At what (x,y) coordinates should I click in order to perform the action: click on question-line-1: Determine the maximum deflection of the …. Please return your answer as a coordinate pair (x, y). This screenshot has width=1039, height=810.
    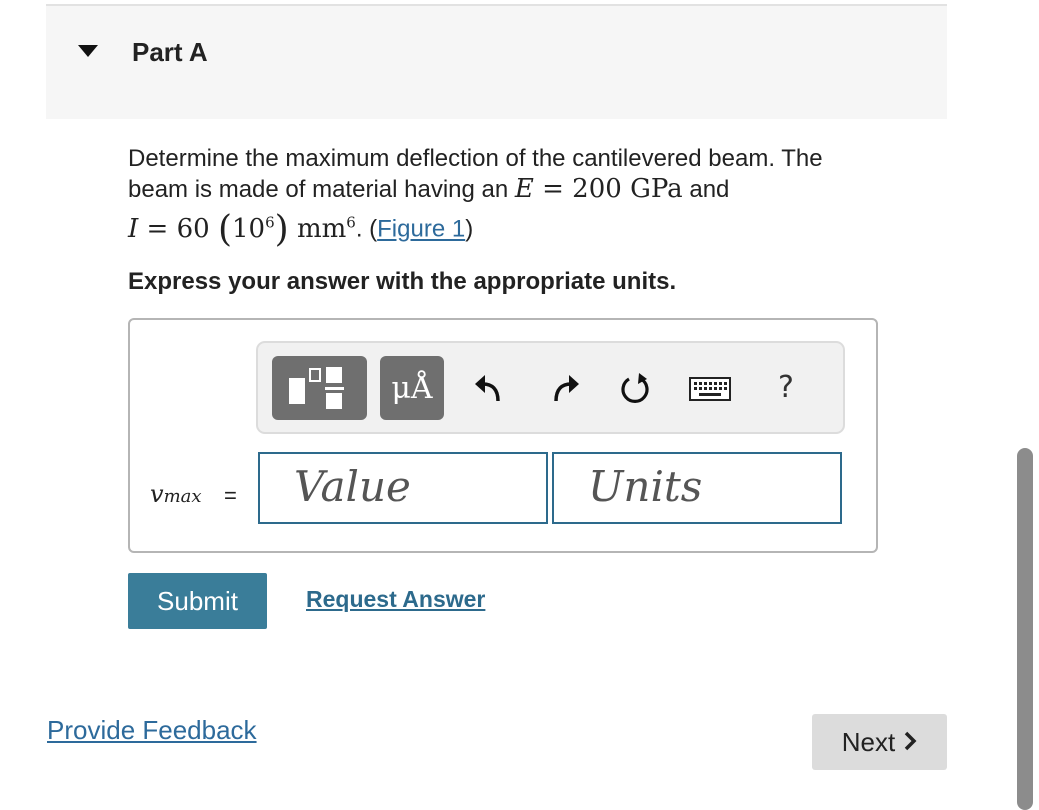
    Looking at the image, I should click on (475, 158).